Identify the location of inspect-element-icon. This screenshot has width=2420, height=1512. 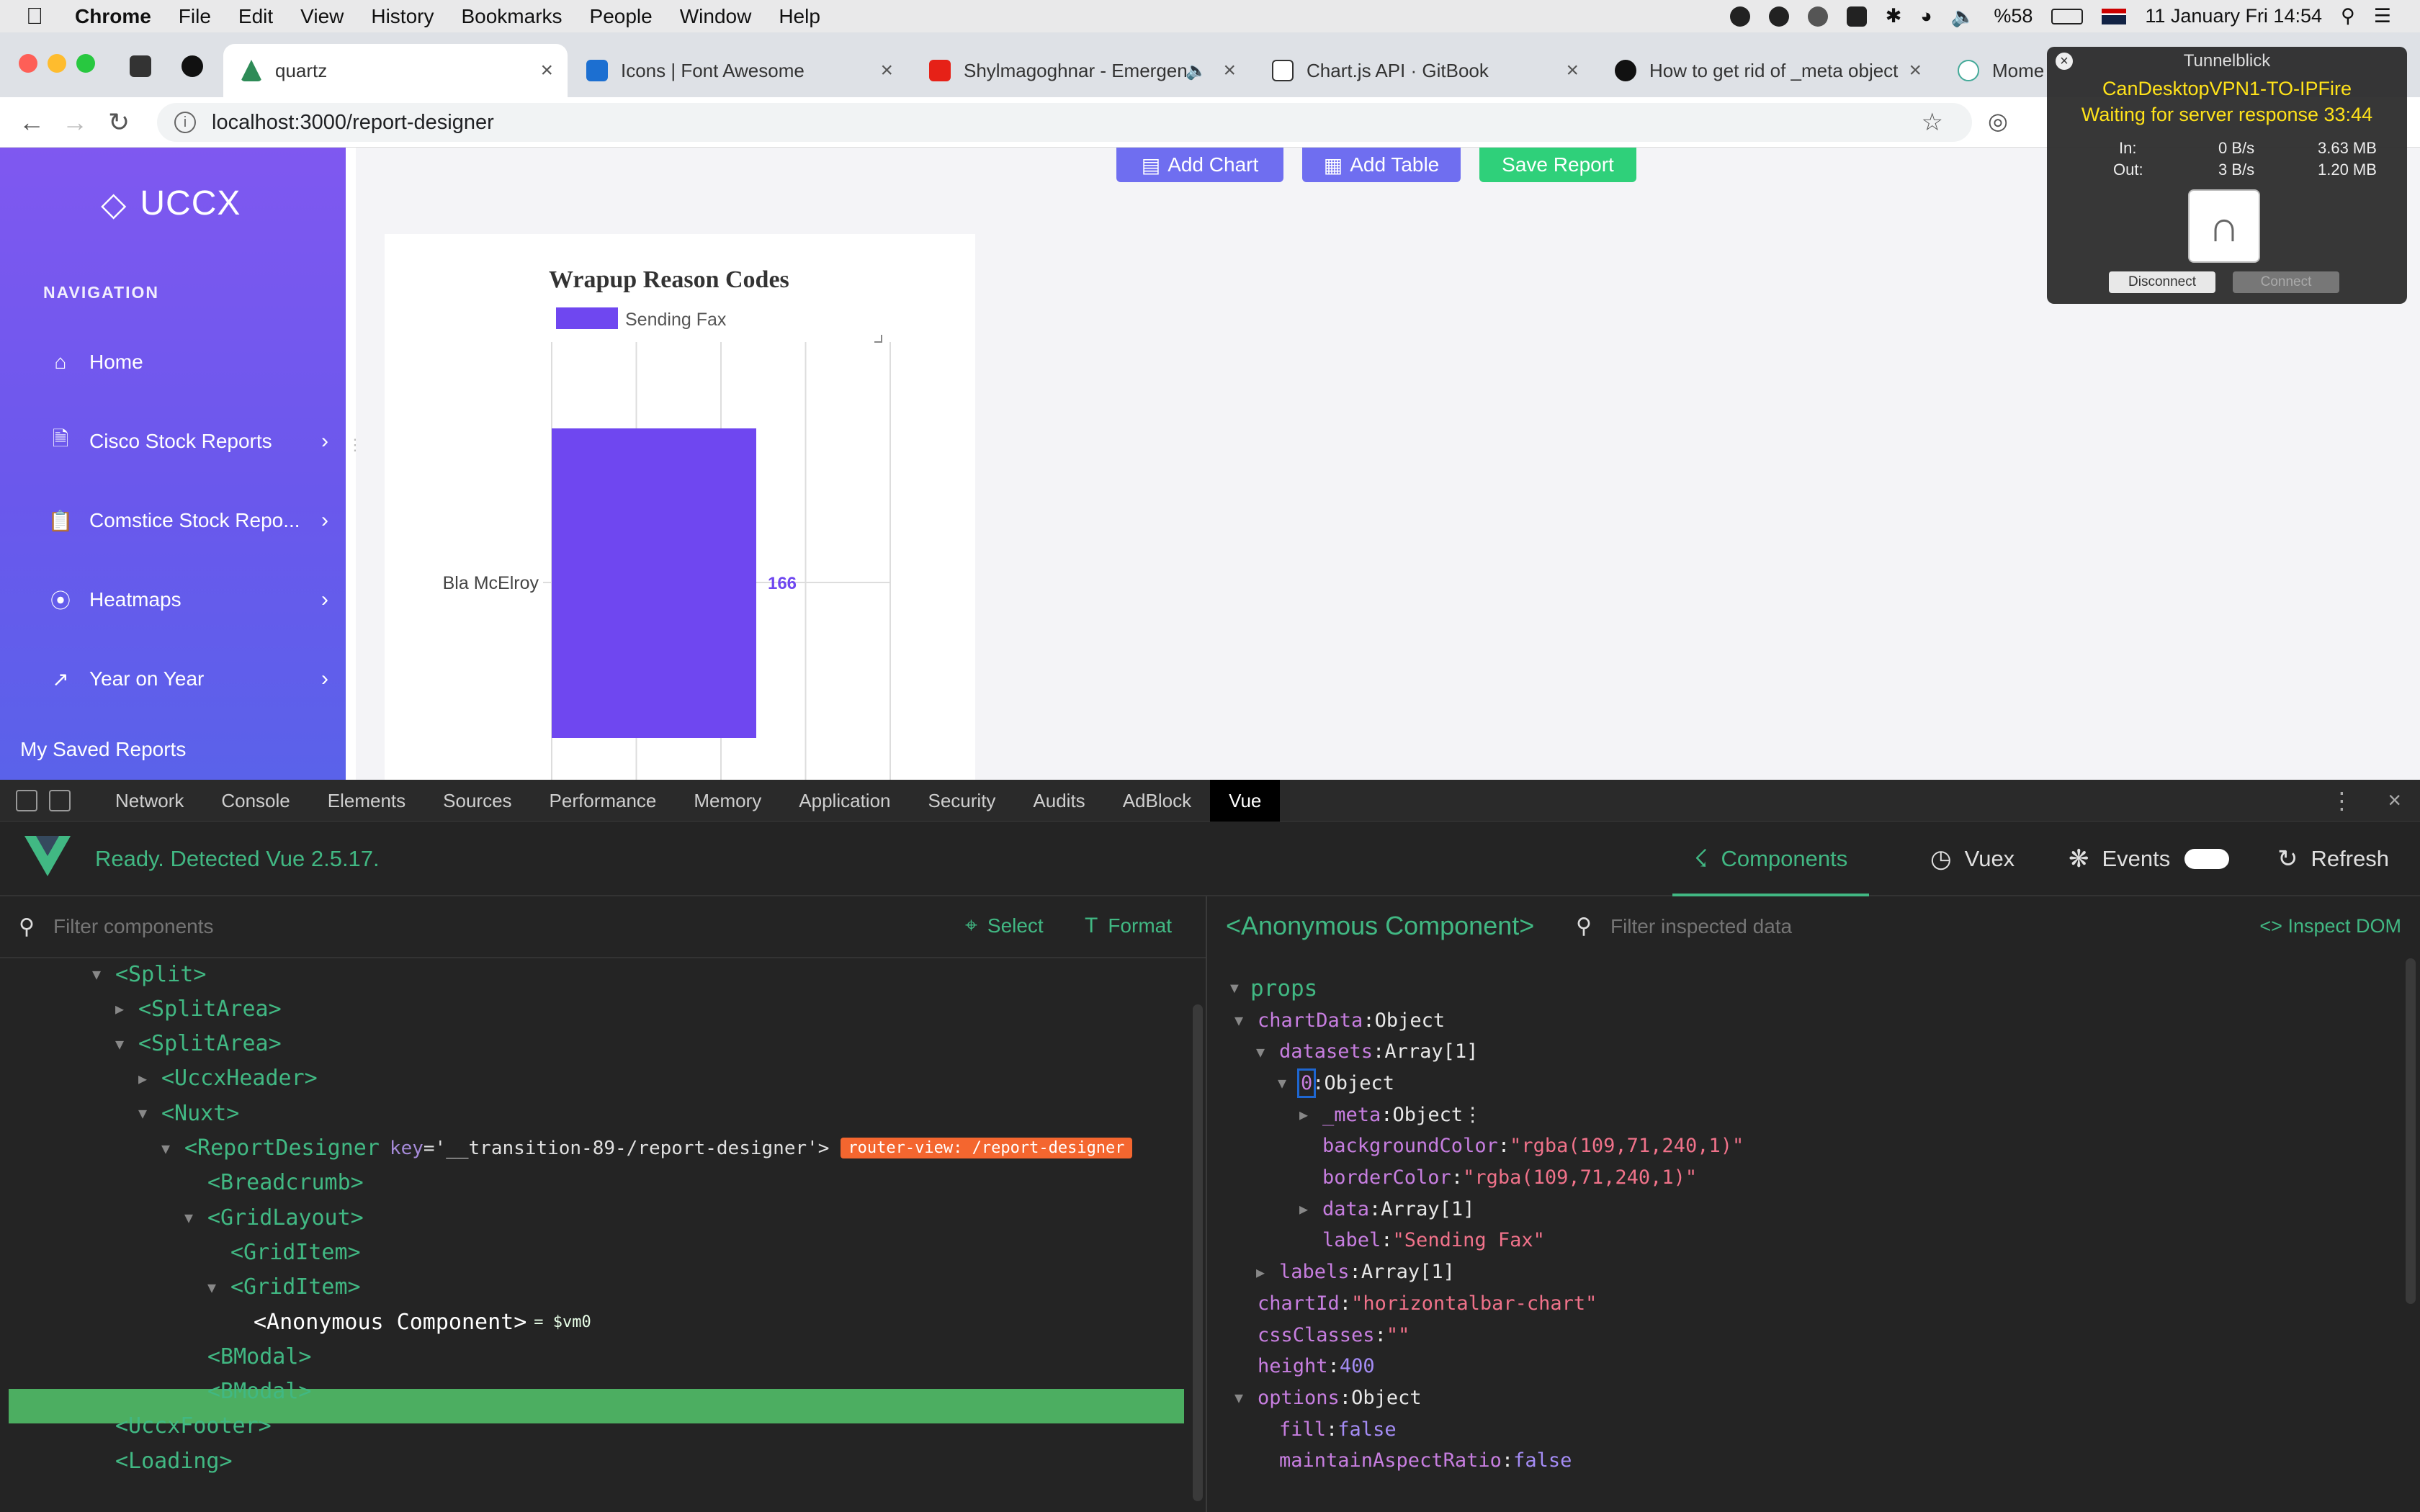
(27, 800).